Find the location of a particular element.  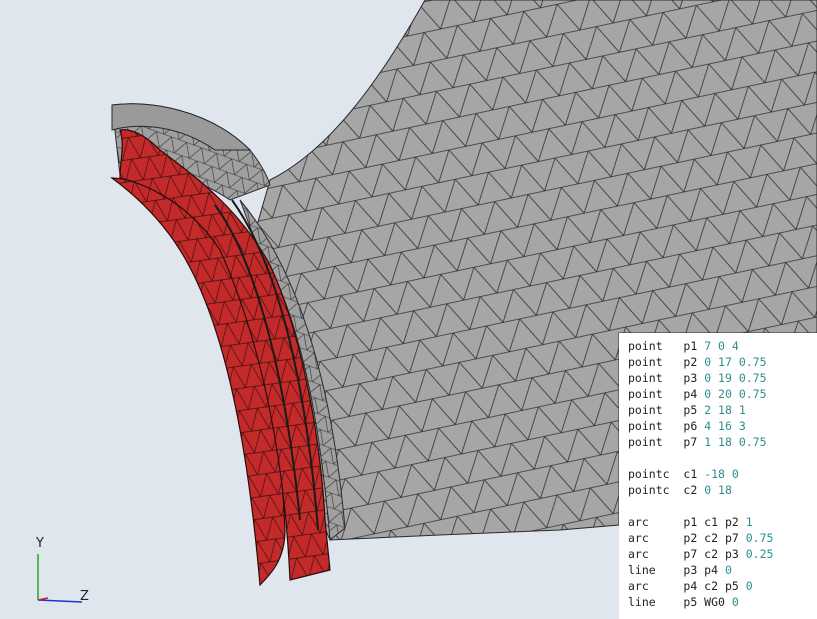

code-line: arc p1 c1 p2 1 is located at coordinates (722, 522).